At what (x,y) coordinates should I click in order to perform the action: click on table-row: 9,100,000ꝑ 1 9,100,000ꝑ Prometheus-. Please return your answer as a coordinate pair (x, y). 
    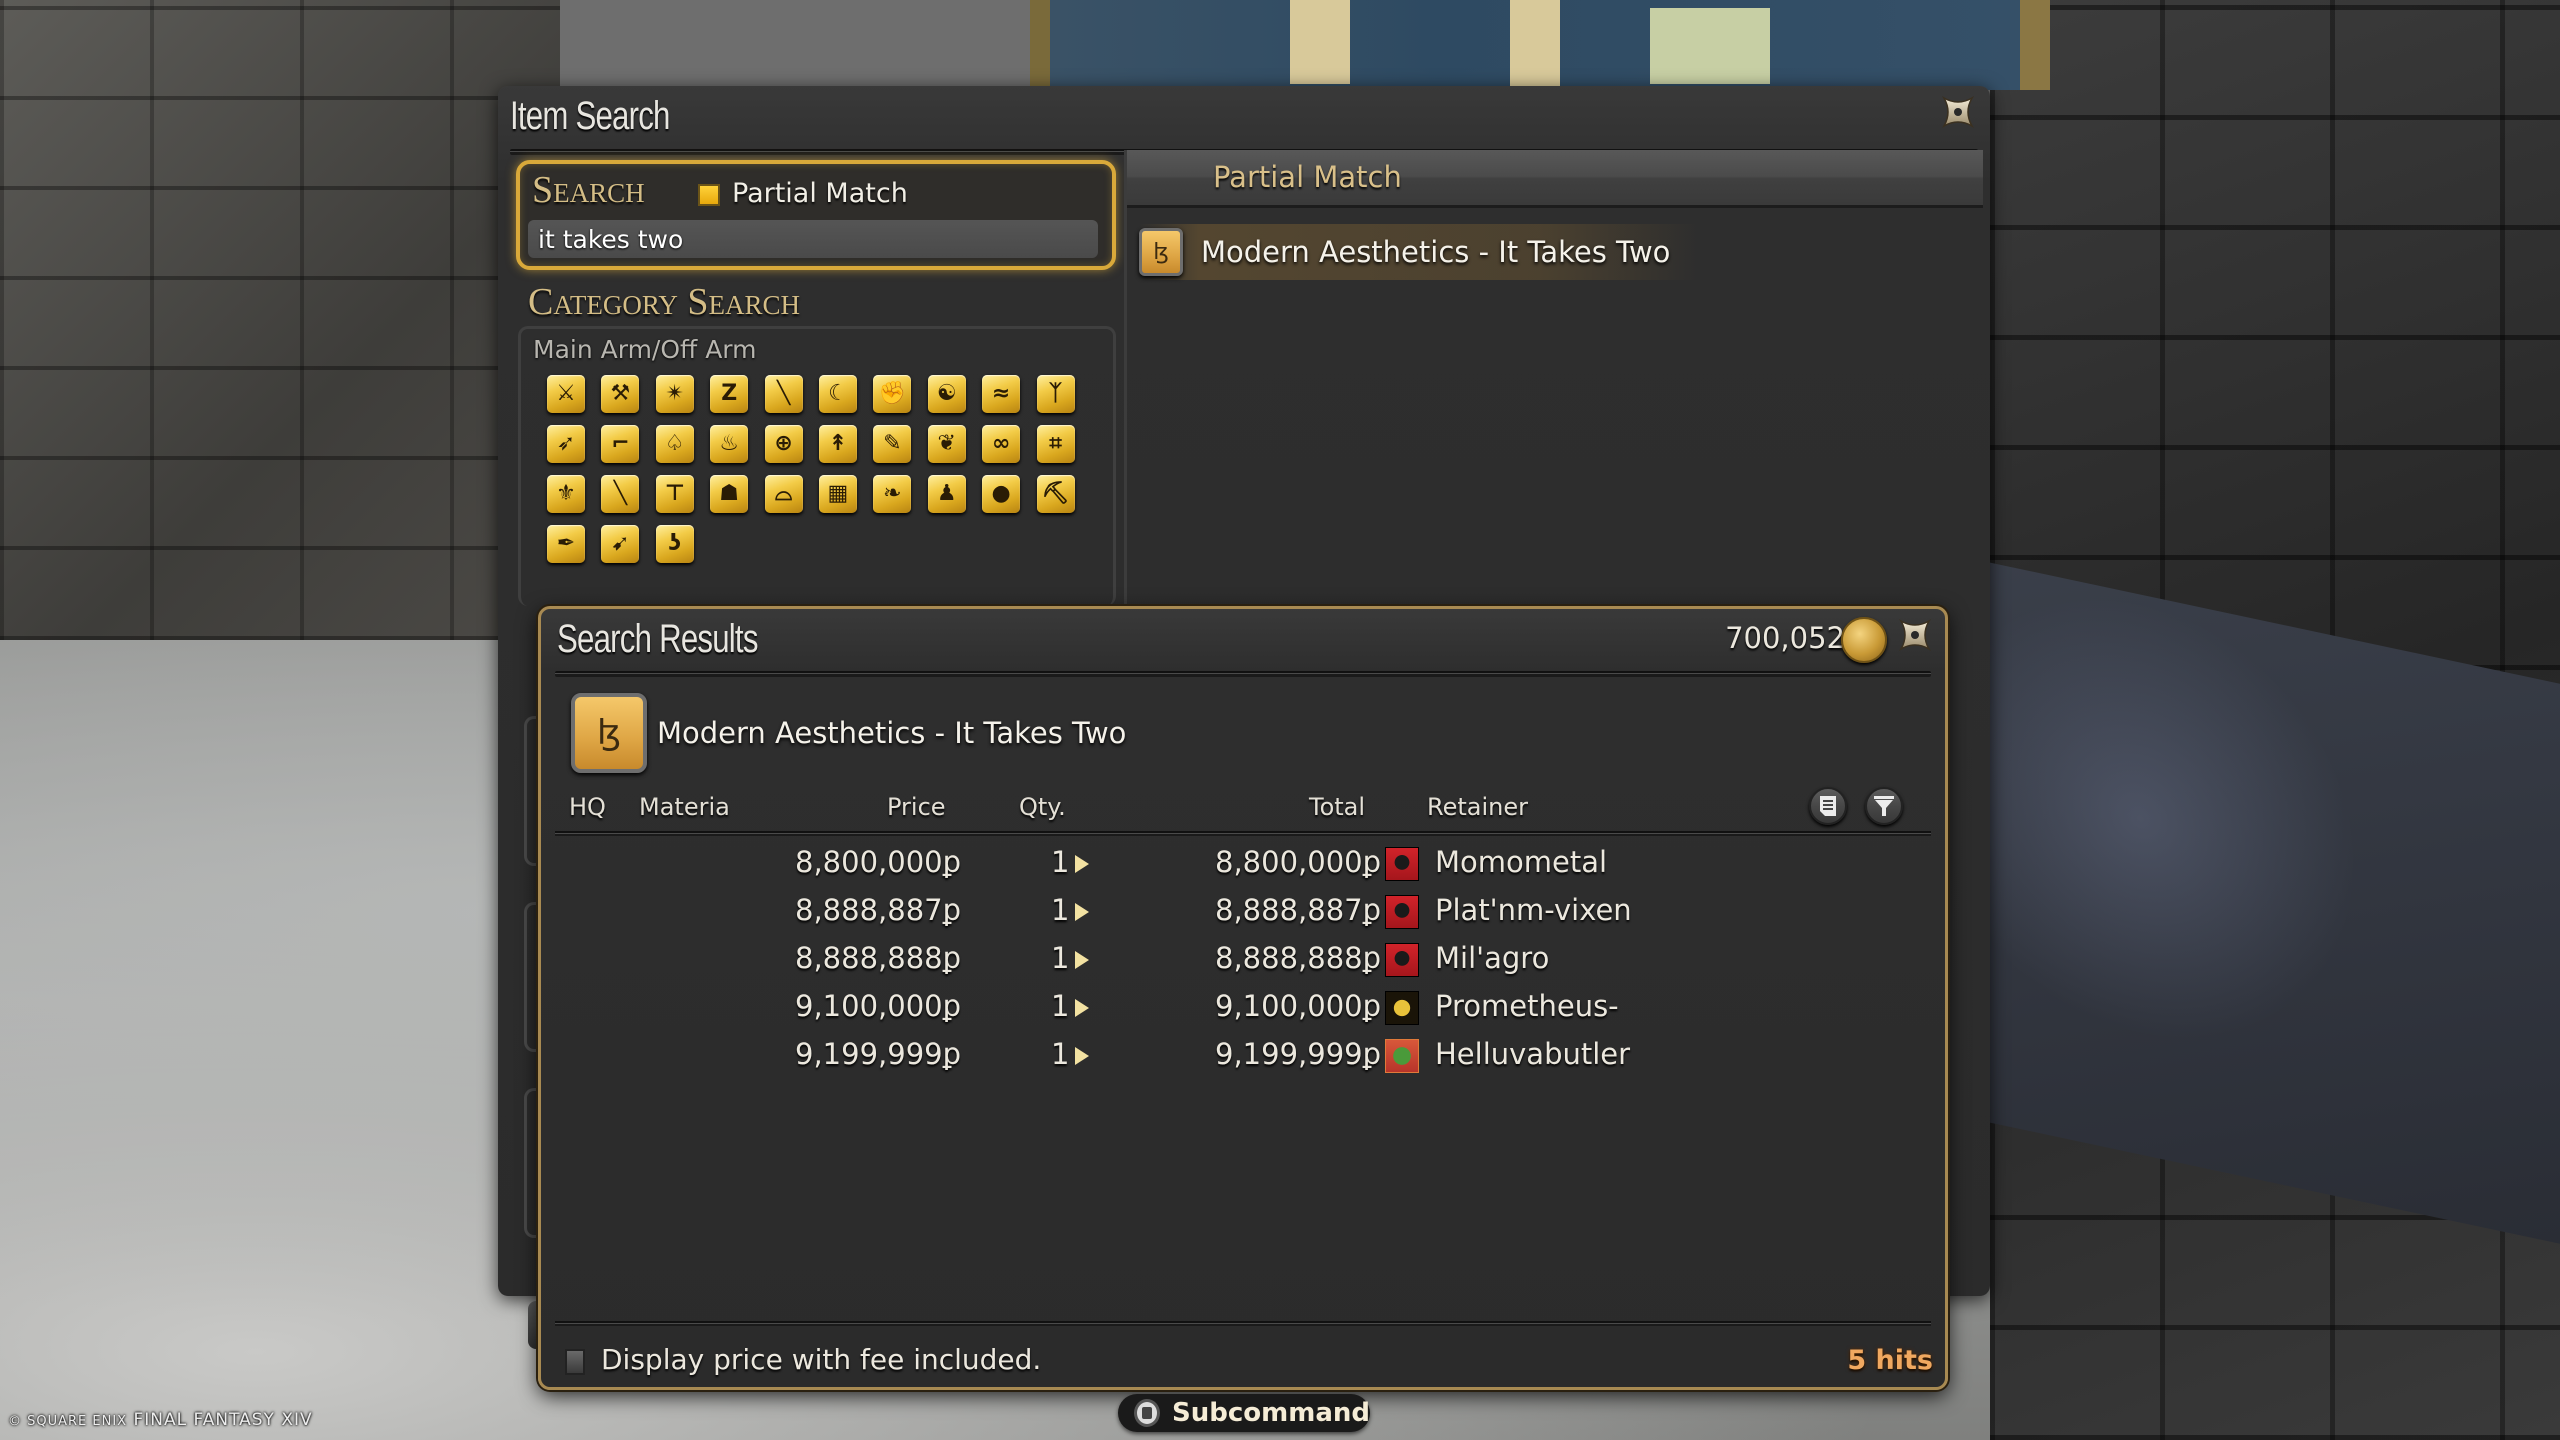
    Looking at the image, I should click on (1243, 1007).